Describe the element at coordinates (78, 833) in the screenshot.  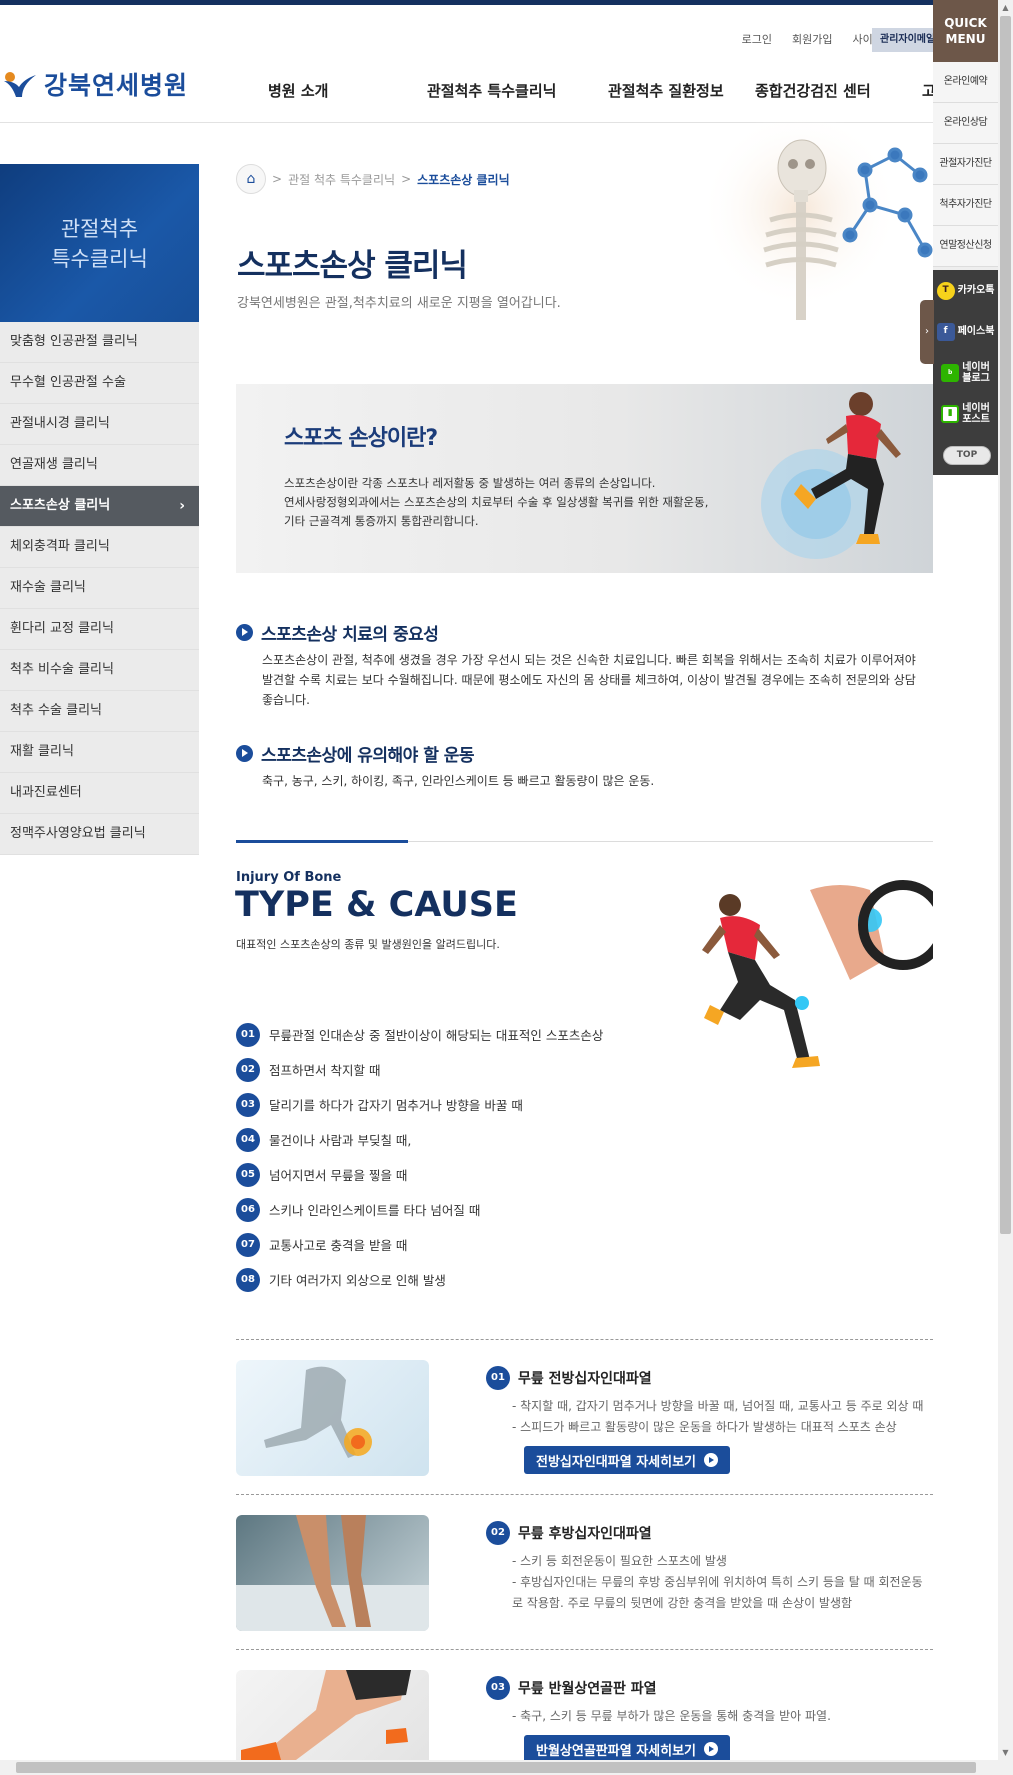
I see `sidebar-item-label: 정맥주사영양요법 클리닉` at that location.